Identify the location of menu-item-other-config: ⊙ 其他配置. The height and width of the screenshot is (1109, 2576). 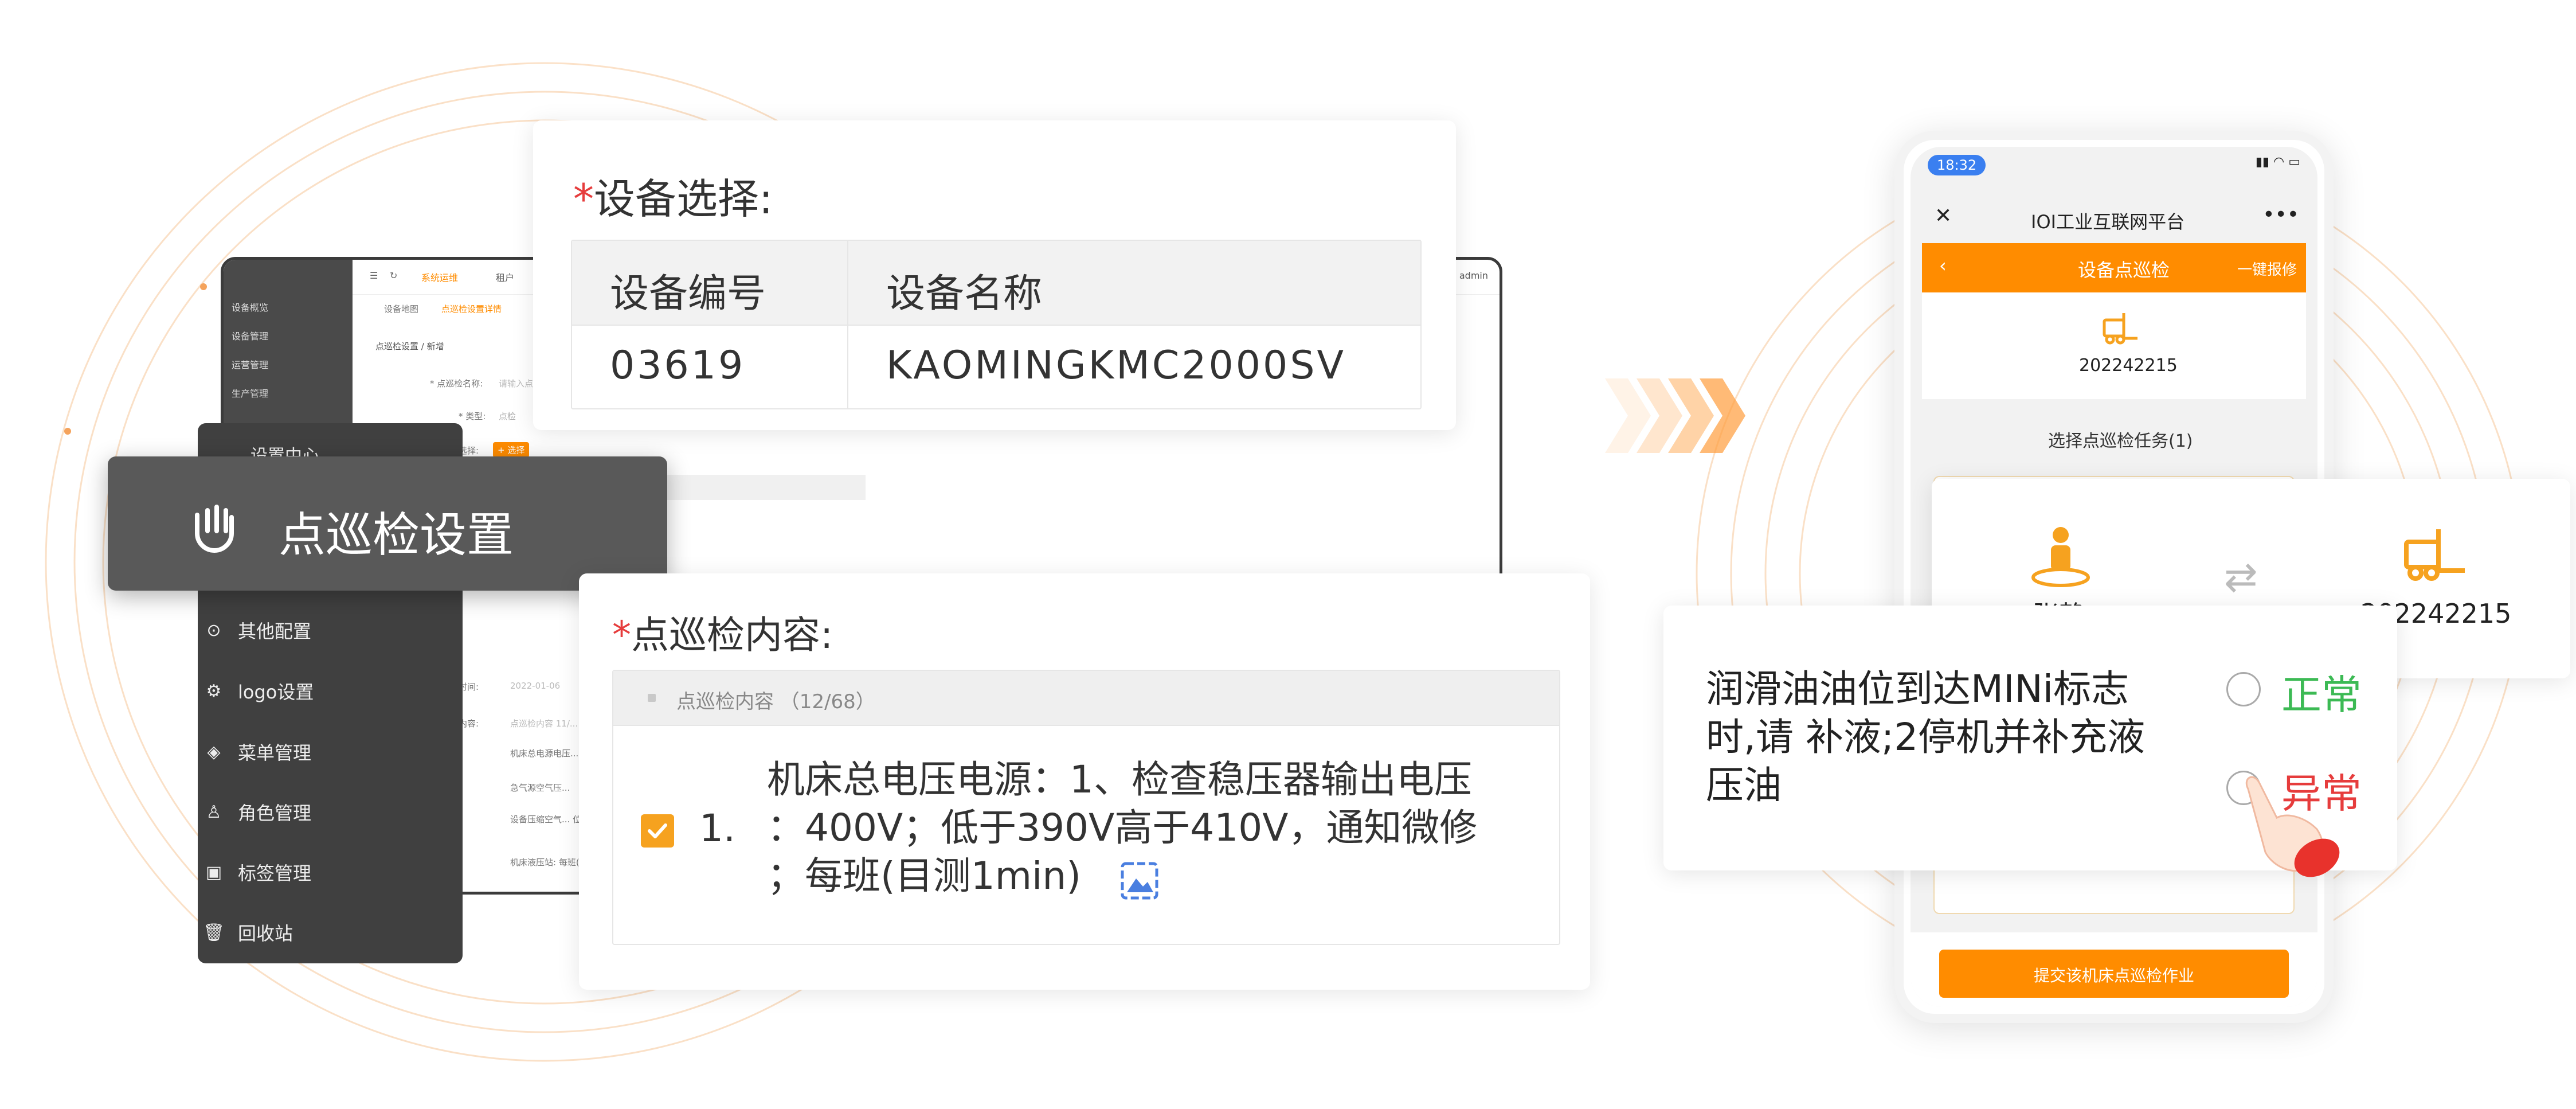
(259, 630).